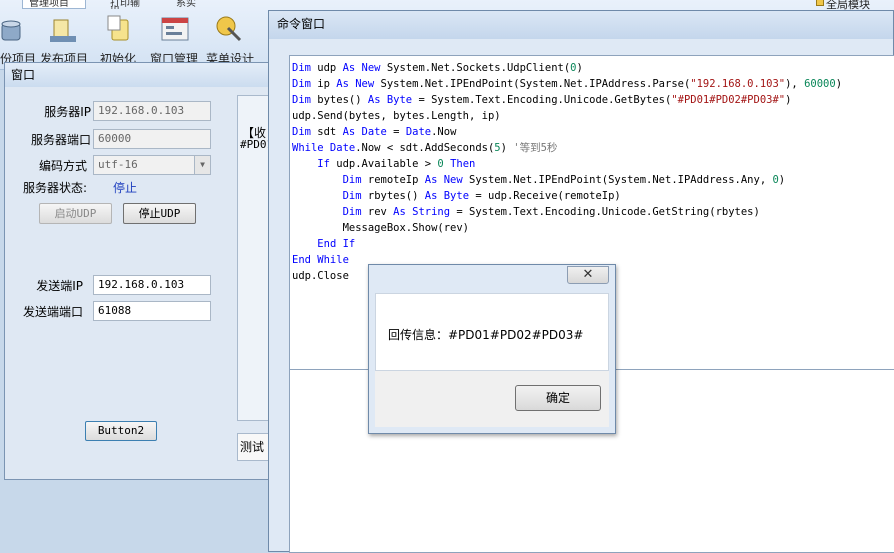 The image size is (894, 553). Describe the element at coordinates (152, 165) in the screenshot. I see `encoding-select: utf-16 ▼` at that location.